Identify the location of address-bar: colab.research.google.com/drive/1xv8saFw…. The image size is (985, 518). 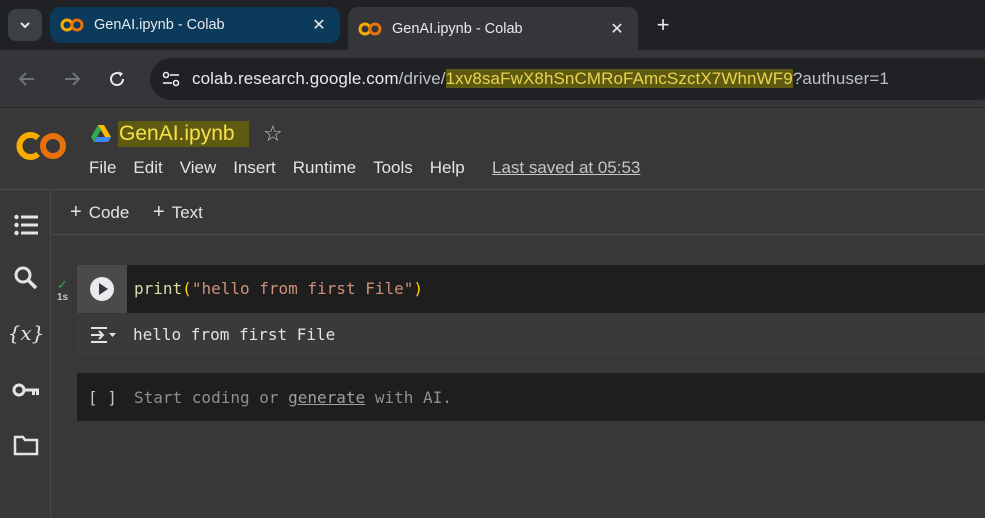
(567, 79).